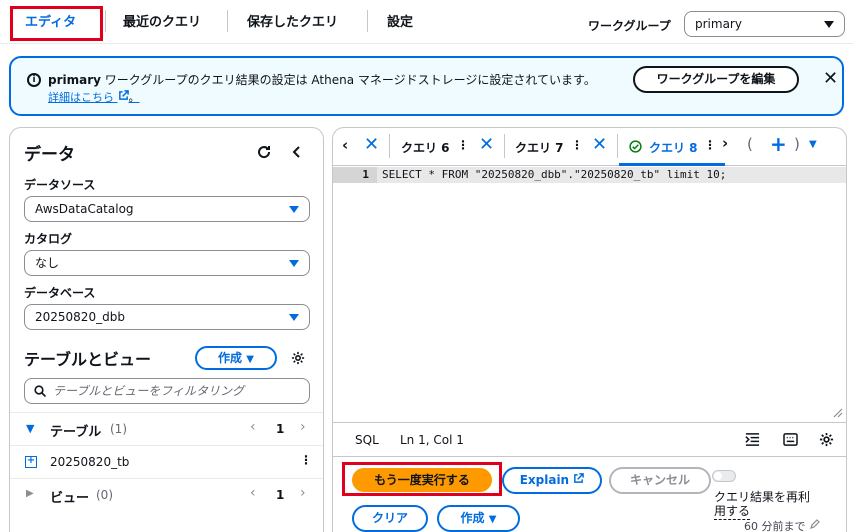 This screenshot has width=853, height=532. What do you see at coordinates (539, 147) in the screenshot?
I see `query-tab-7: クエリ 7` at bounding box center [539, 147].